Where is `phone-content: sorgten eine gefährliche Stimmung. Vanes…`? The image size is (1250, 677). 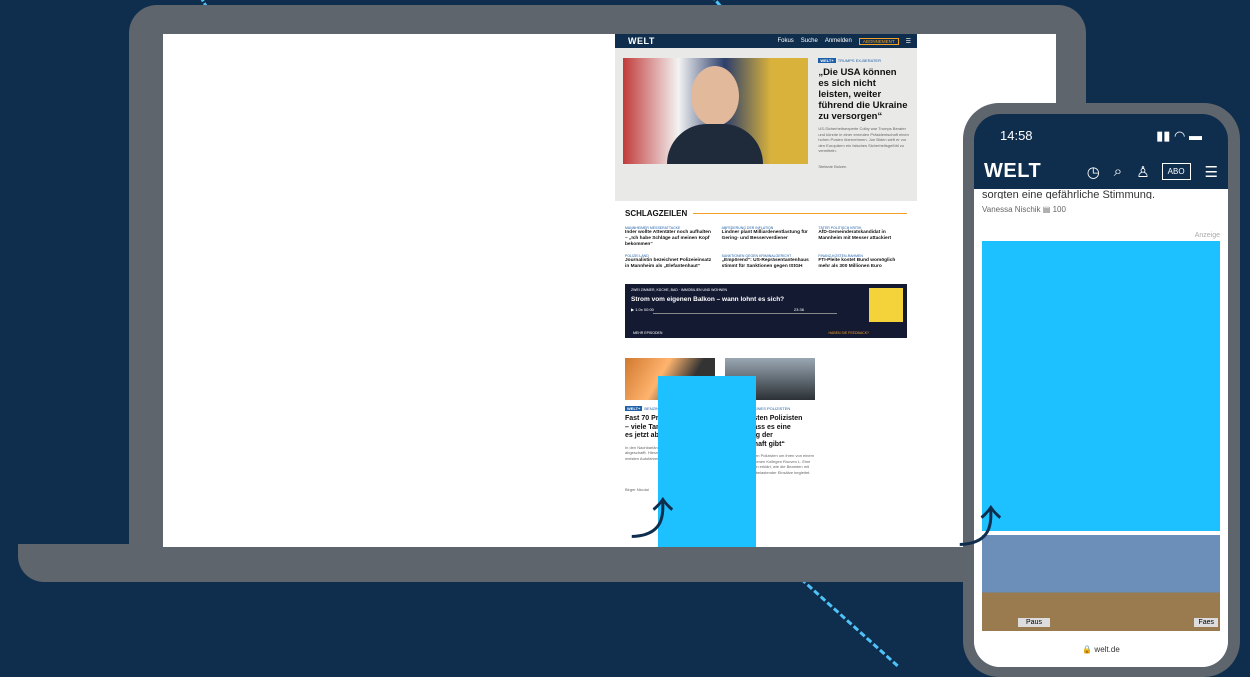
phone-content: sorgten eine gefährliche Stimmung. Vanes… is located at coordinates (1101, 428).